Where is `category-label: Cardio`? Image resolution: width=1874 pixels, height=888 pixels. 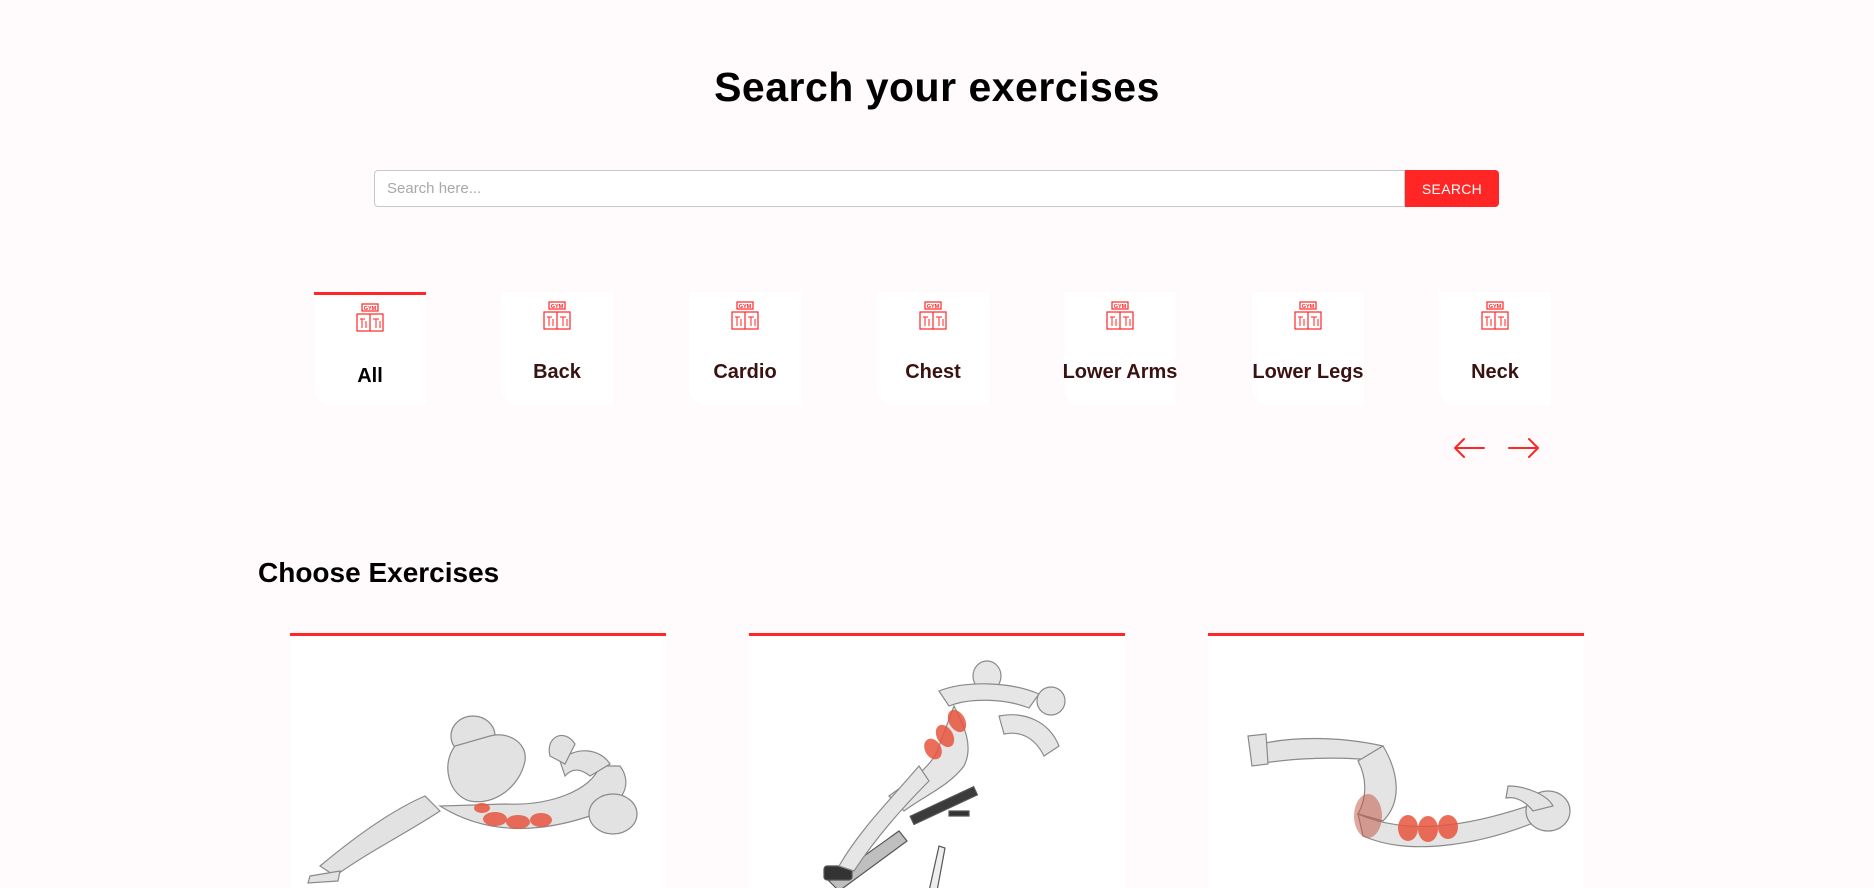 category-label: Cardio is located at coordinates (745, 372).